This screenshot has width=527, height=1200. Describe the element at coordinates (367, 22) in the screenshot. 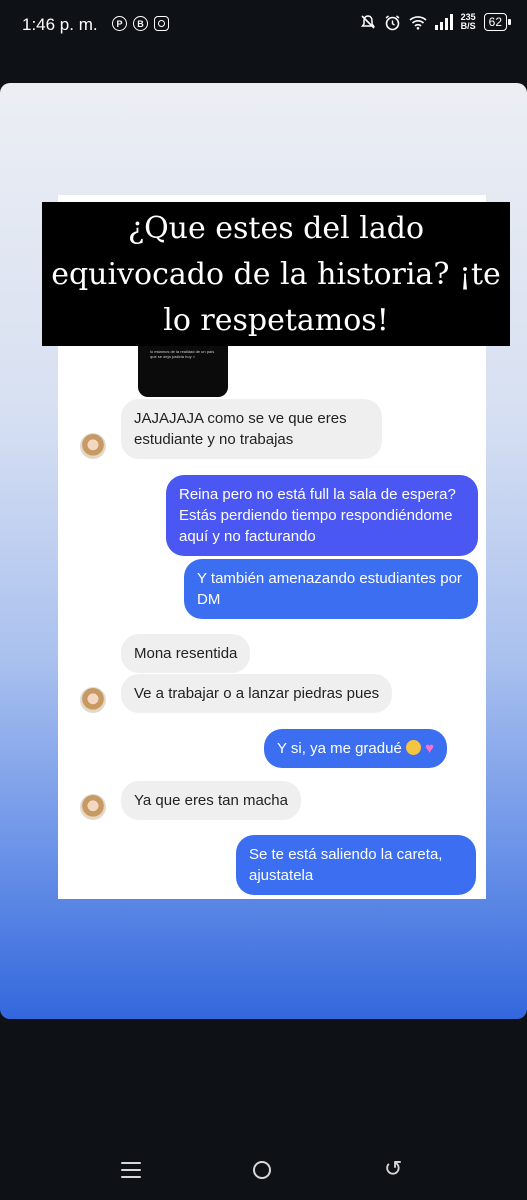

I see `mute-bell-icon` at that location.